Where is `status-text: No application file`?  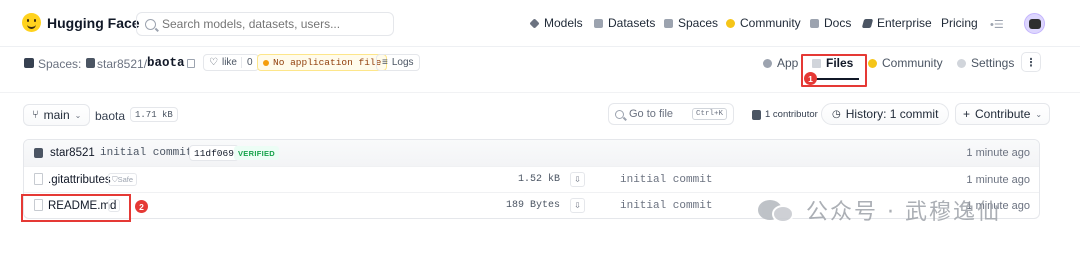
status-text: No application file is located at coordinates (327, 62).